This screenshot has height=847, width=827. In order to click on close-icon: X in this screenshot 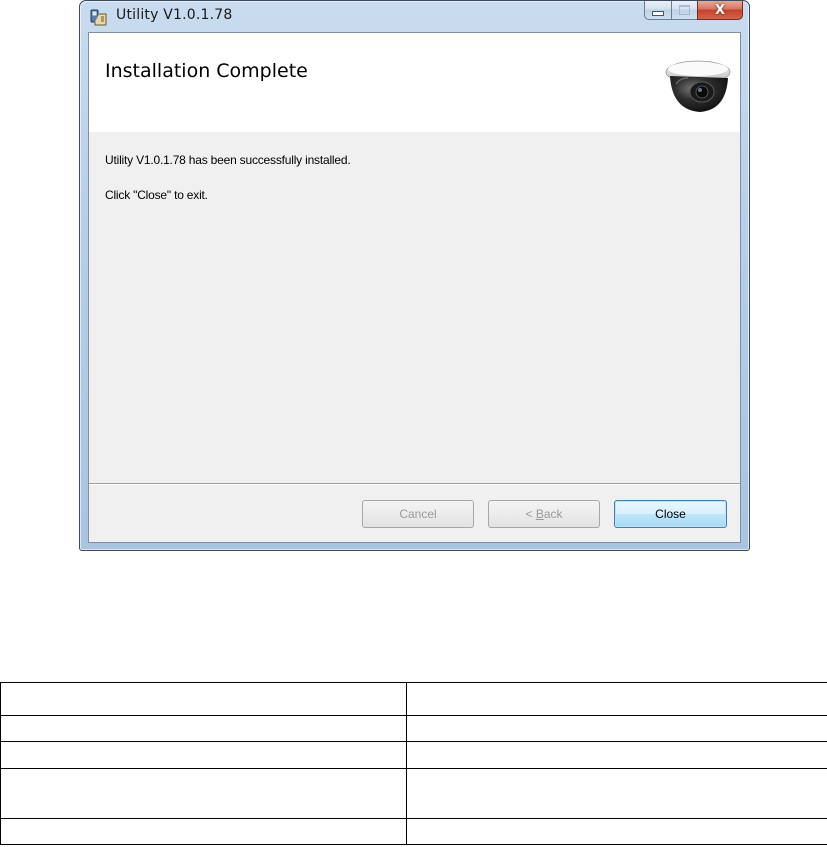, I will do `click(720, 10)`.